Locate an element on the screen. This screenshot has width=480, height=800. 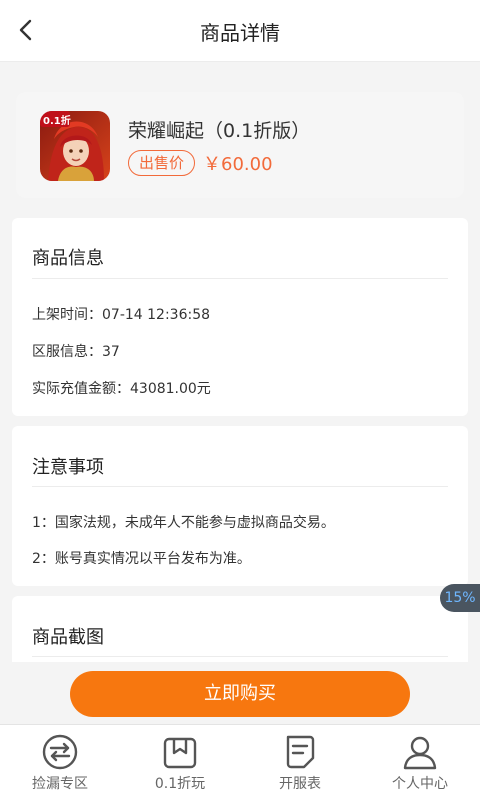
top-bar: 商品详情 is located at coordinates (240, 31).